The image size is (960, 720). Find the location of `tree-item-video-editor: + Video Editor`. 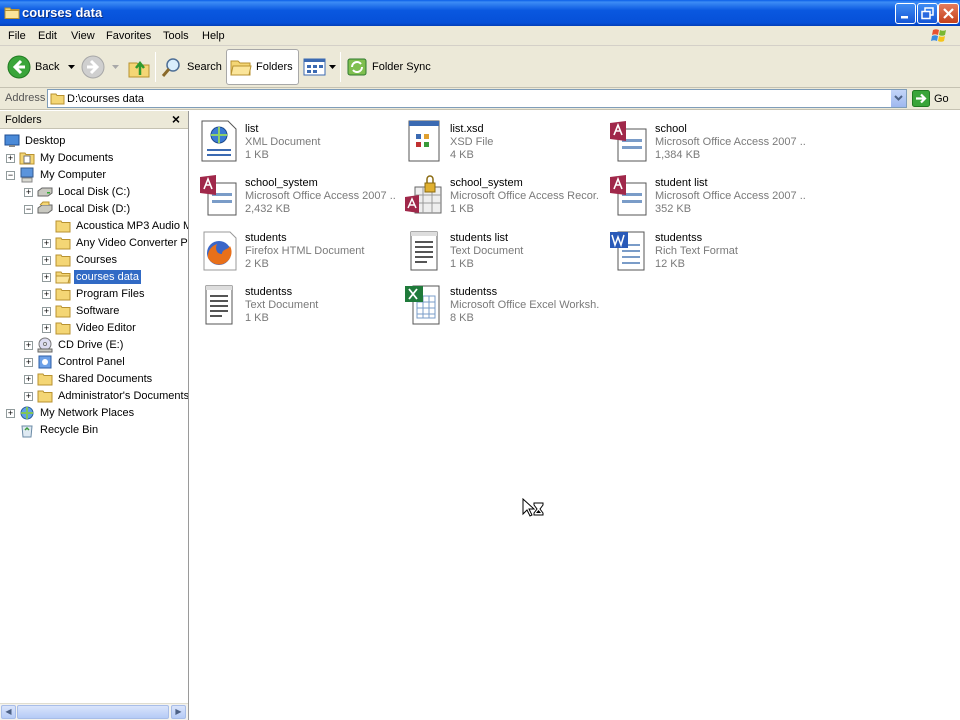

tree-item-video-editor: + Video Editor is located at coordinates (90, 328).